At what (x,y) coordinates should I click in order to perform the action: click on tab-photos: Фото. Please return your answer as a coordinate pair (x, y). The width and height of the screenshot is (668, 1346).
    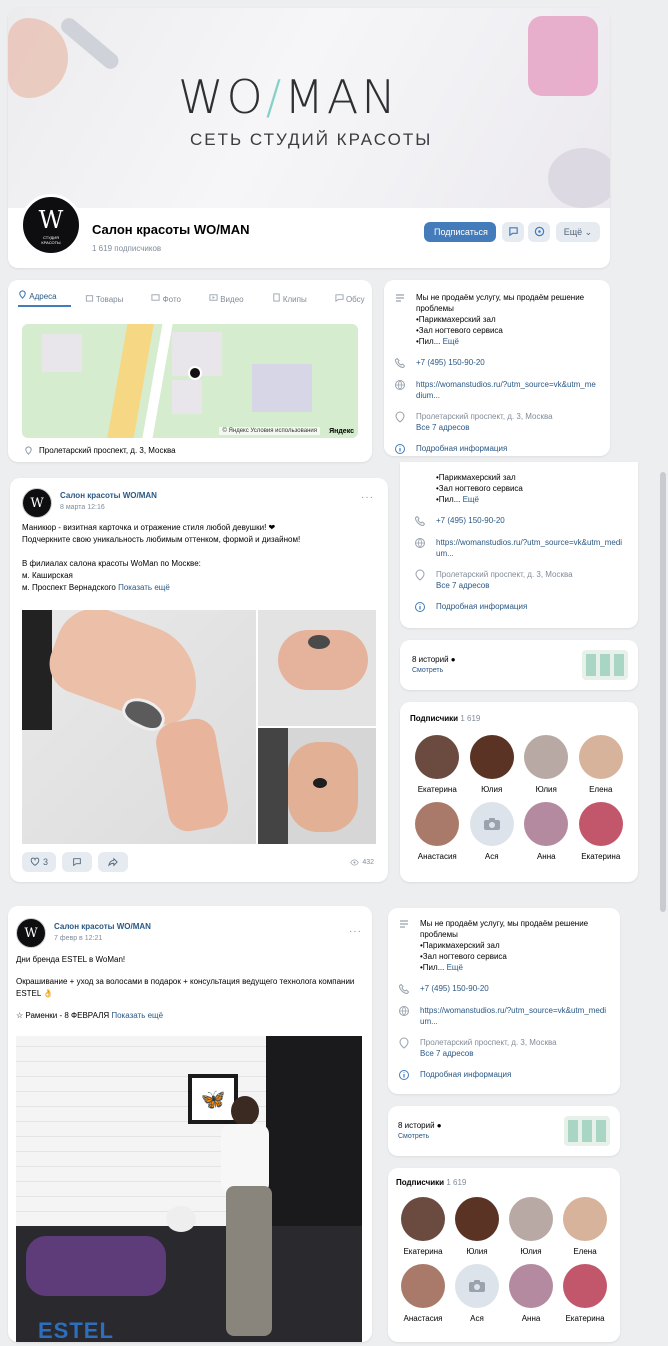
    Looking at the image, I should click on (173, 298).